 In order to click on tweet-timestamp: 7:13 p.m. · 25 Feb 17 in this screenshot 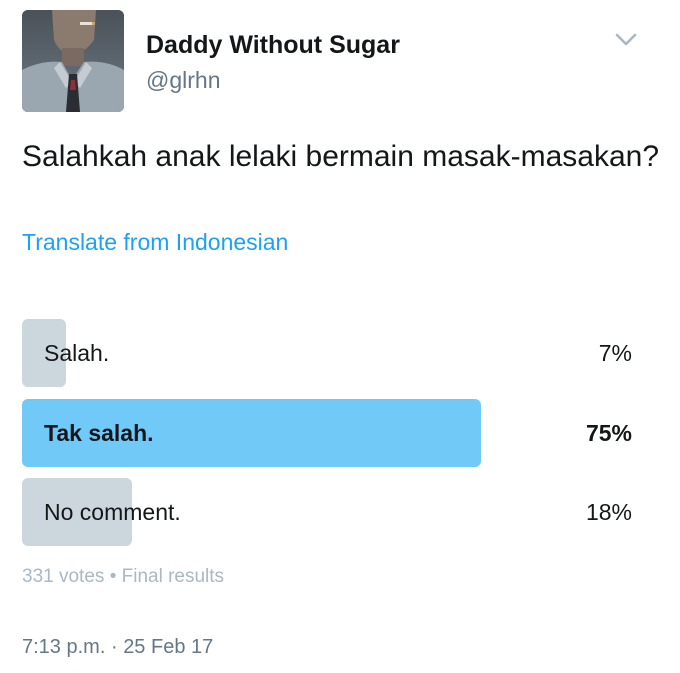, I will do `click(117, 647)`.